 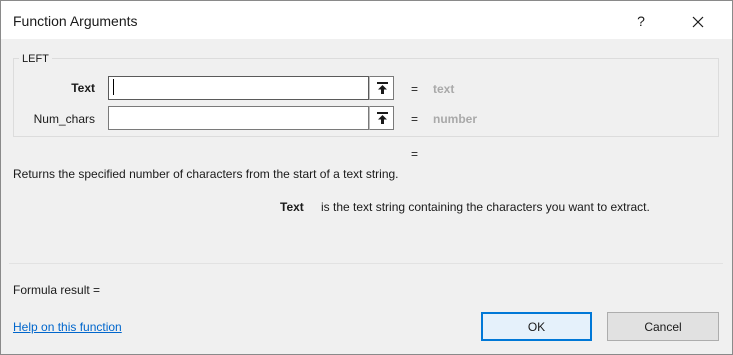 I want to click on divider, so click(x=366, y=263).